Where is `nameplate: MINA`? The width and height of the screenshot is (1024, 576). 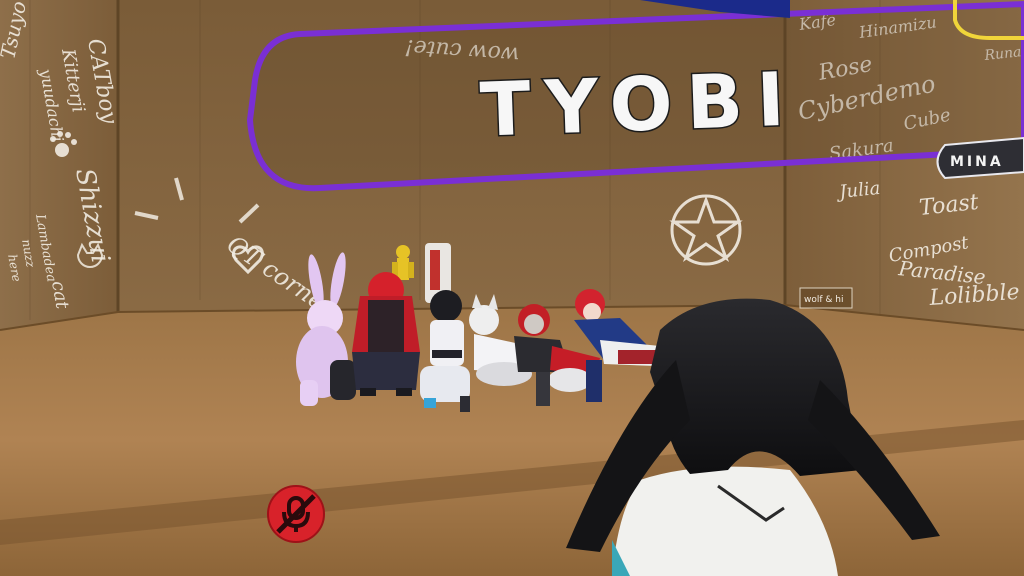 nameplate: MINA is located at coordinates (980, 158).